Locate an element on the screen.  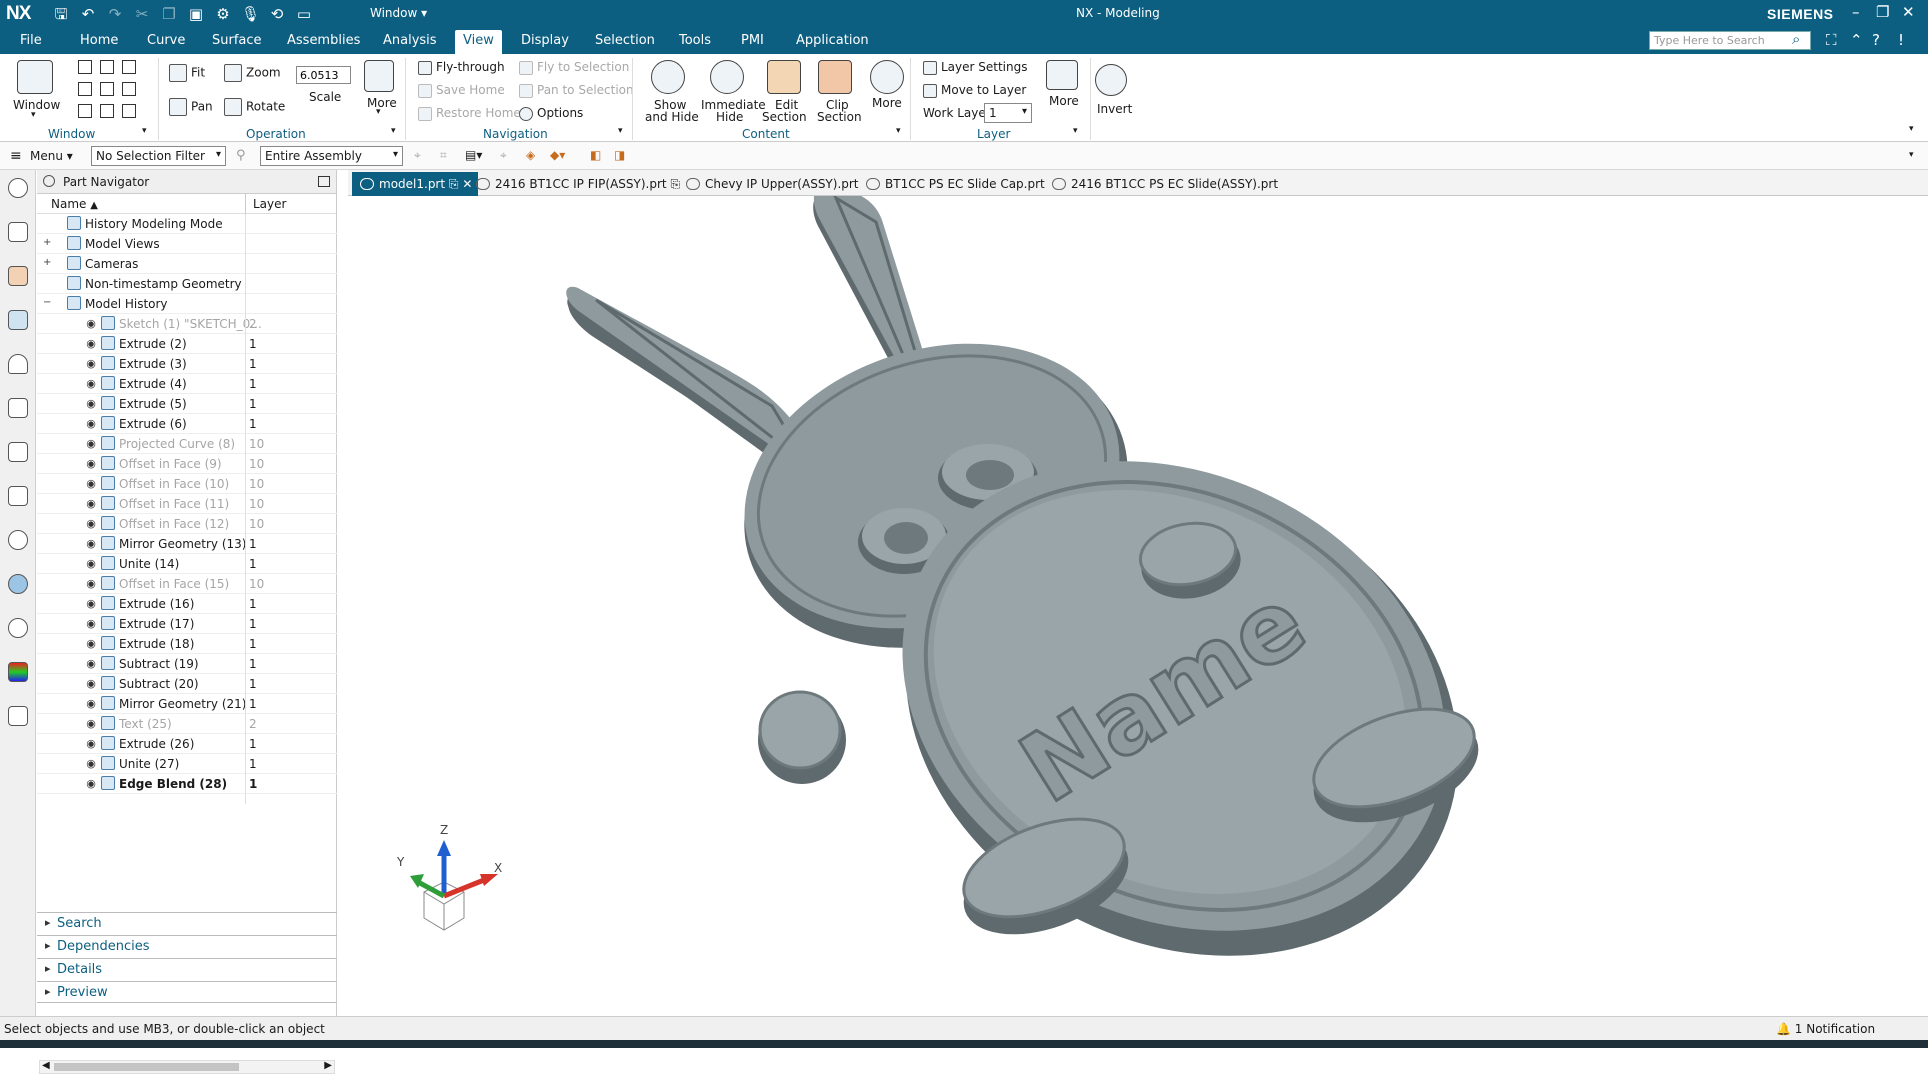
window-big-button: Window is located at coordinates (36, 105).